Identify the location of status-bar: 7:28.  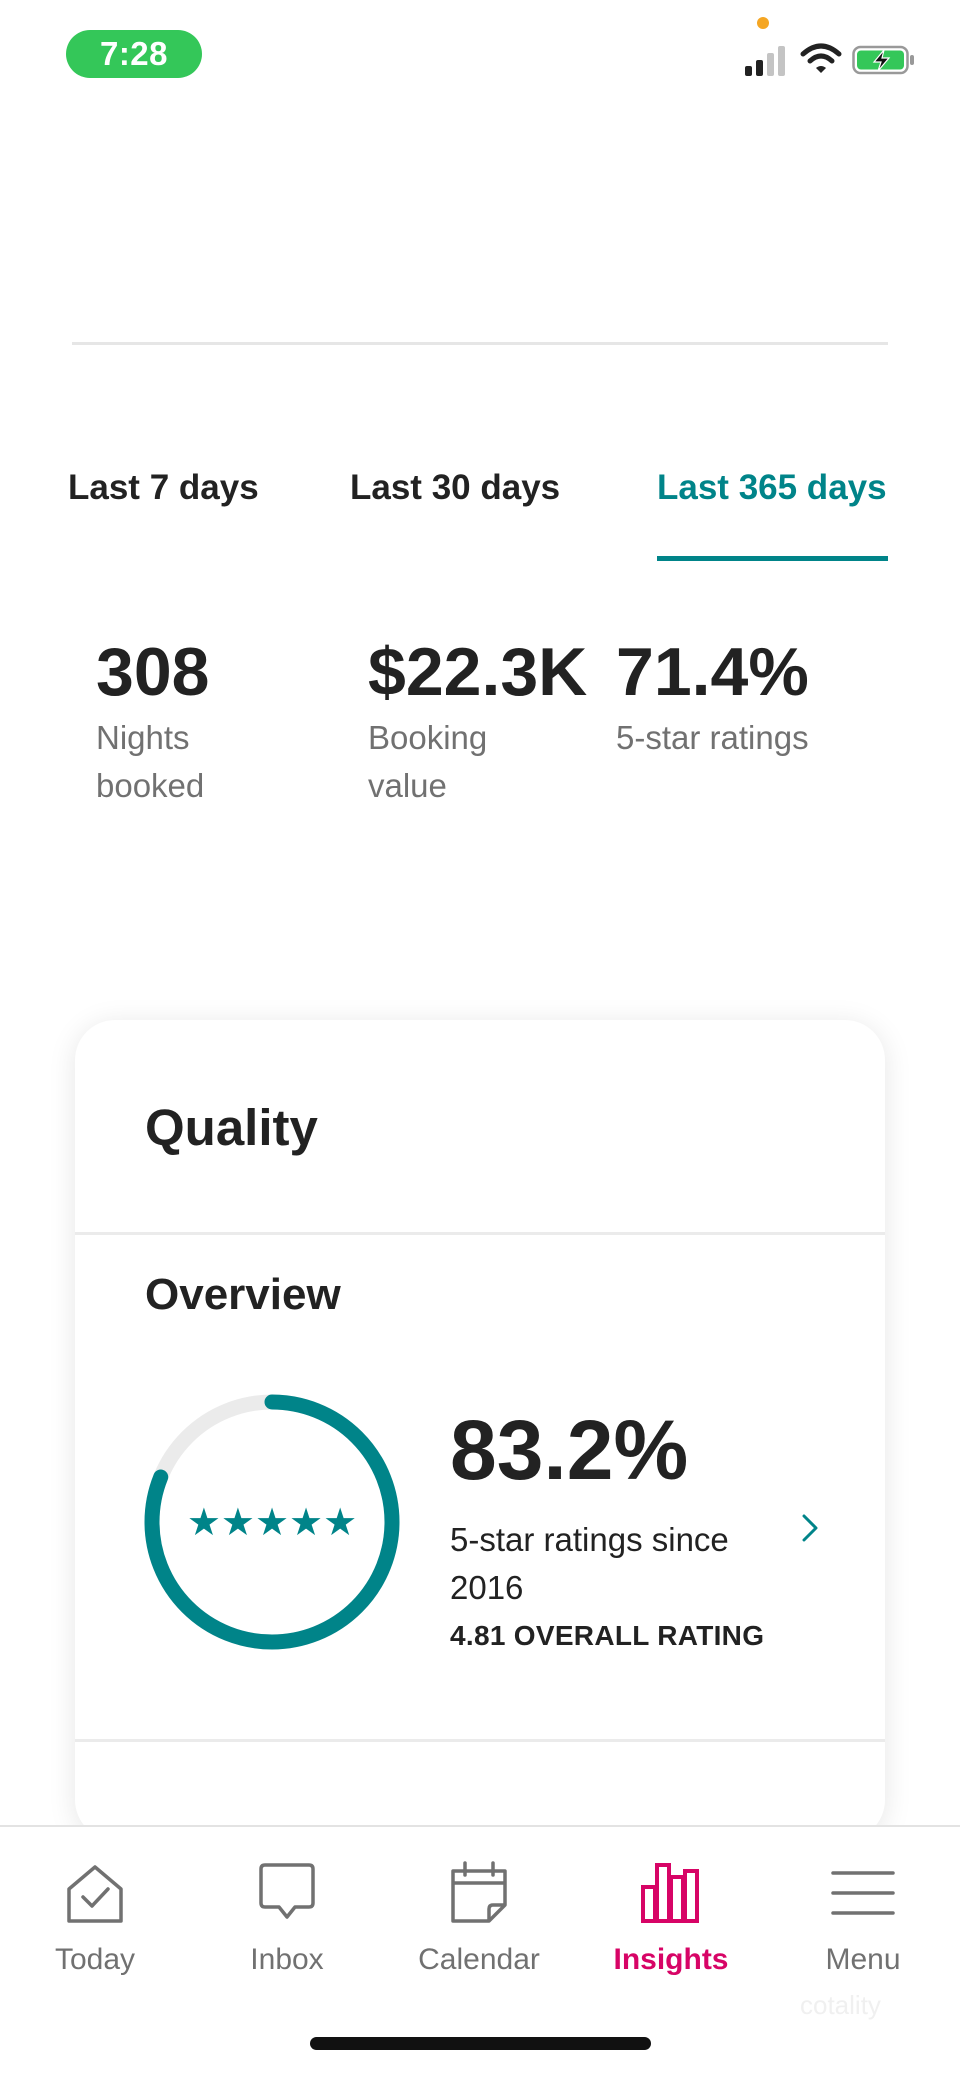
(480, 55).